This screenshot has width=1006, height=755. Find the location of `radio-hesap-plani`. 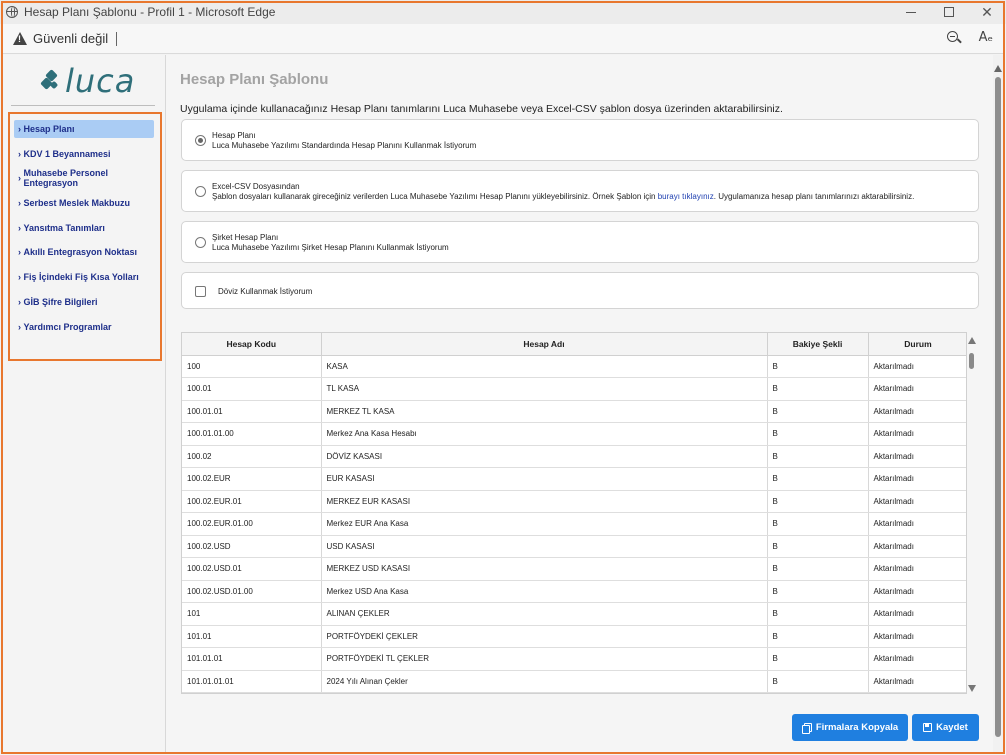

radio-hesap-plani is located at coordinates (200, 140).